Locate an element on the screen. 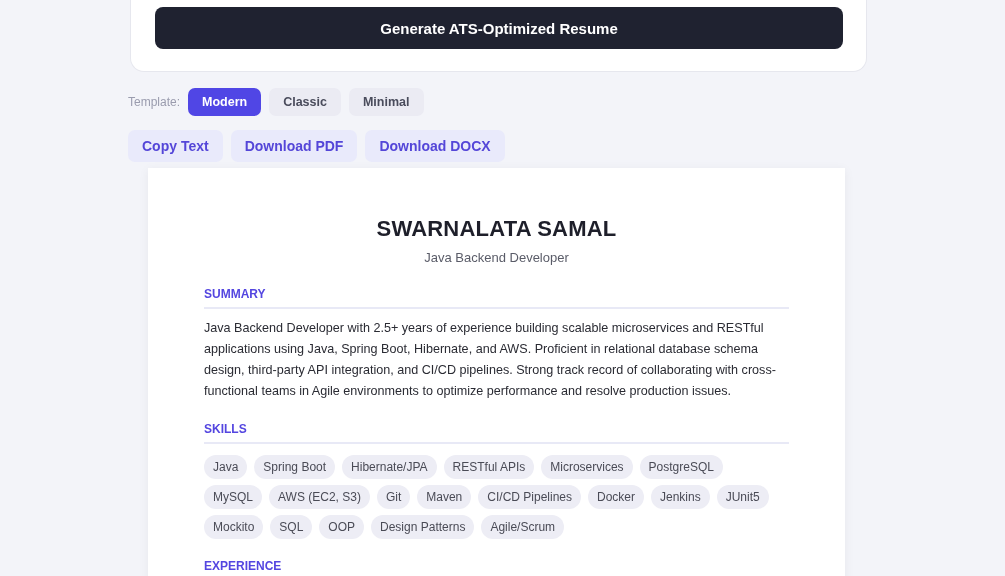 The height and width of the screenshot is (576, 1005). action-button: Copy Text is located at coordinates (175, 146).